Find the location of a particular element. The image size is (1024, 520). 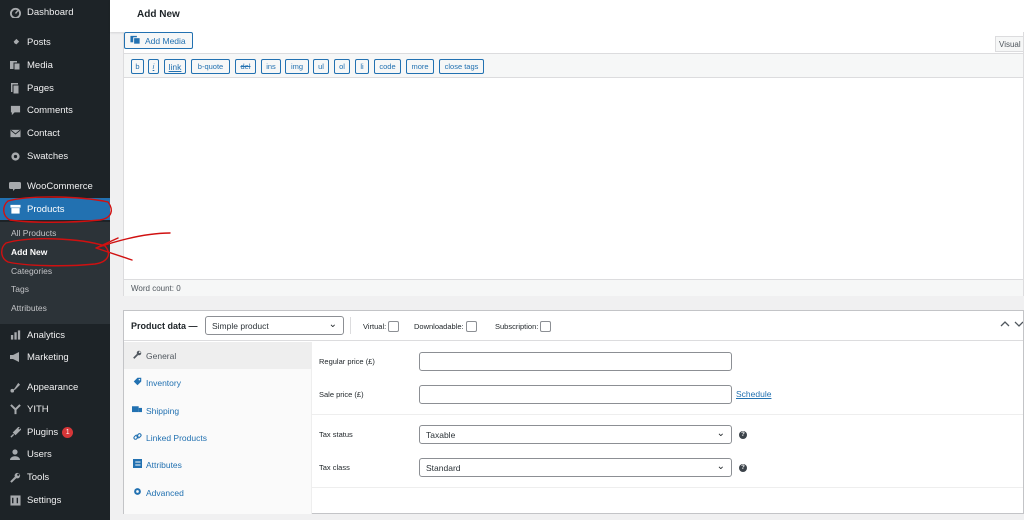

menu-item-label: Settings is located at coordinates (44, 500).